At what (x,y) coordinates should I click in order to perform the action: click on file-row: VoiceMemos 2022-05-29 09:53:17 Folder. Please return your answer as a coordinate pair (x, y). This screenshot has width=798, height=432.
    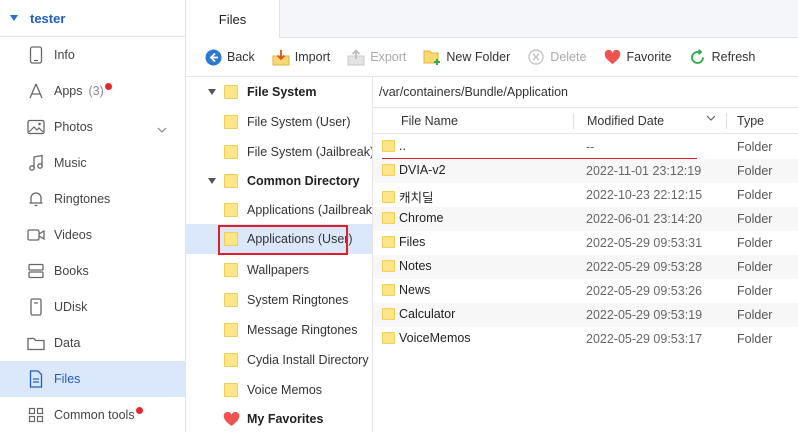
    Looking at the image, I should click on (585, 339).